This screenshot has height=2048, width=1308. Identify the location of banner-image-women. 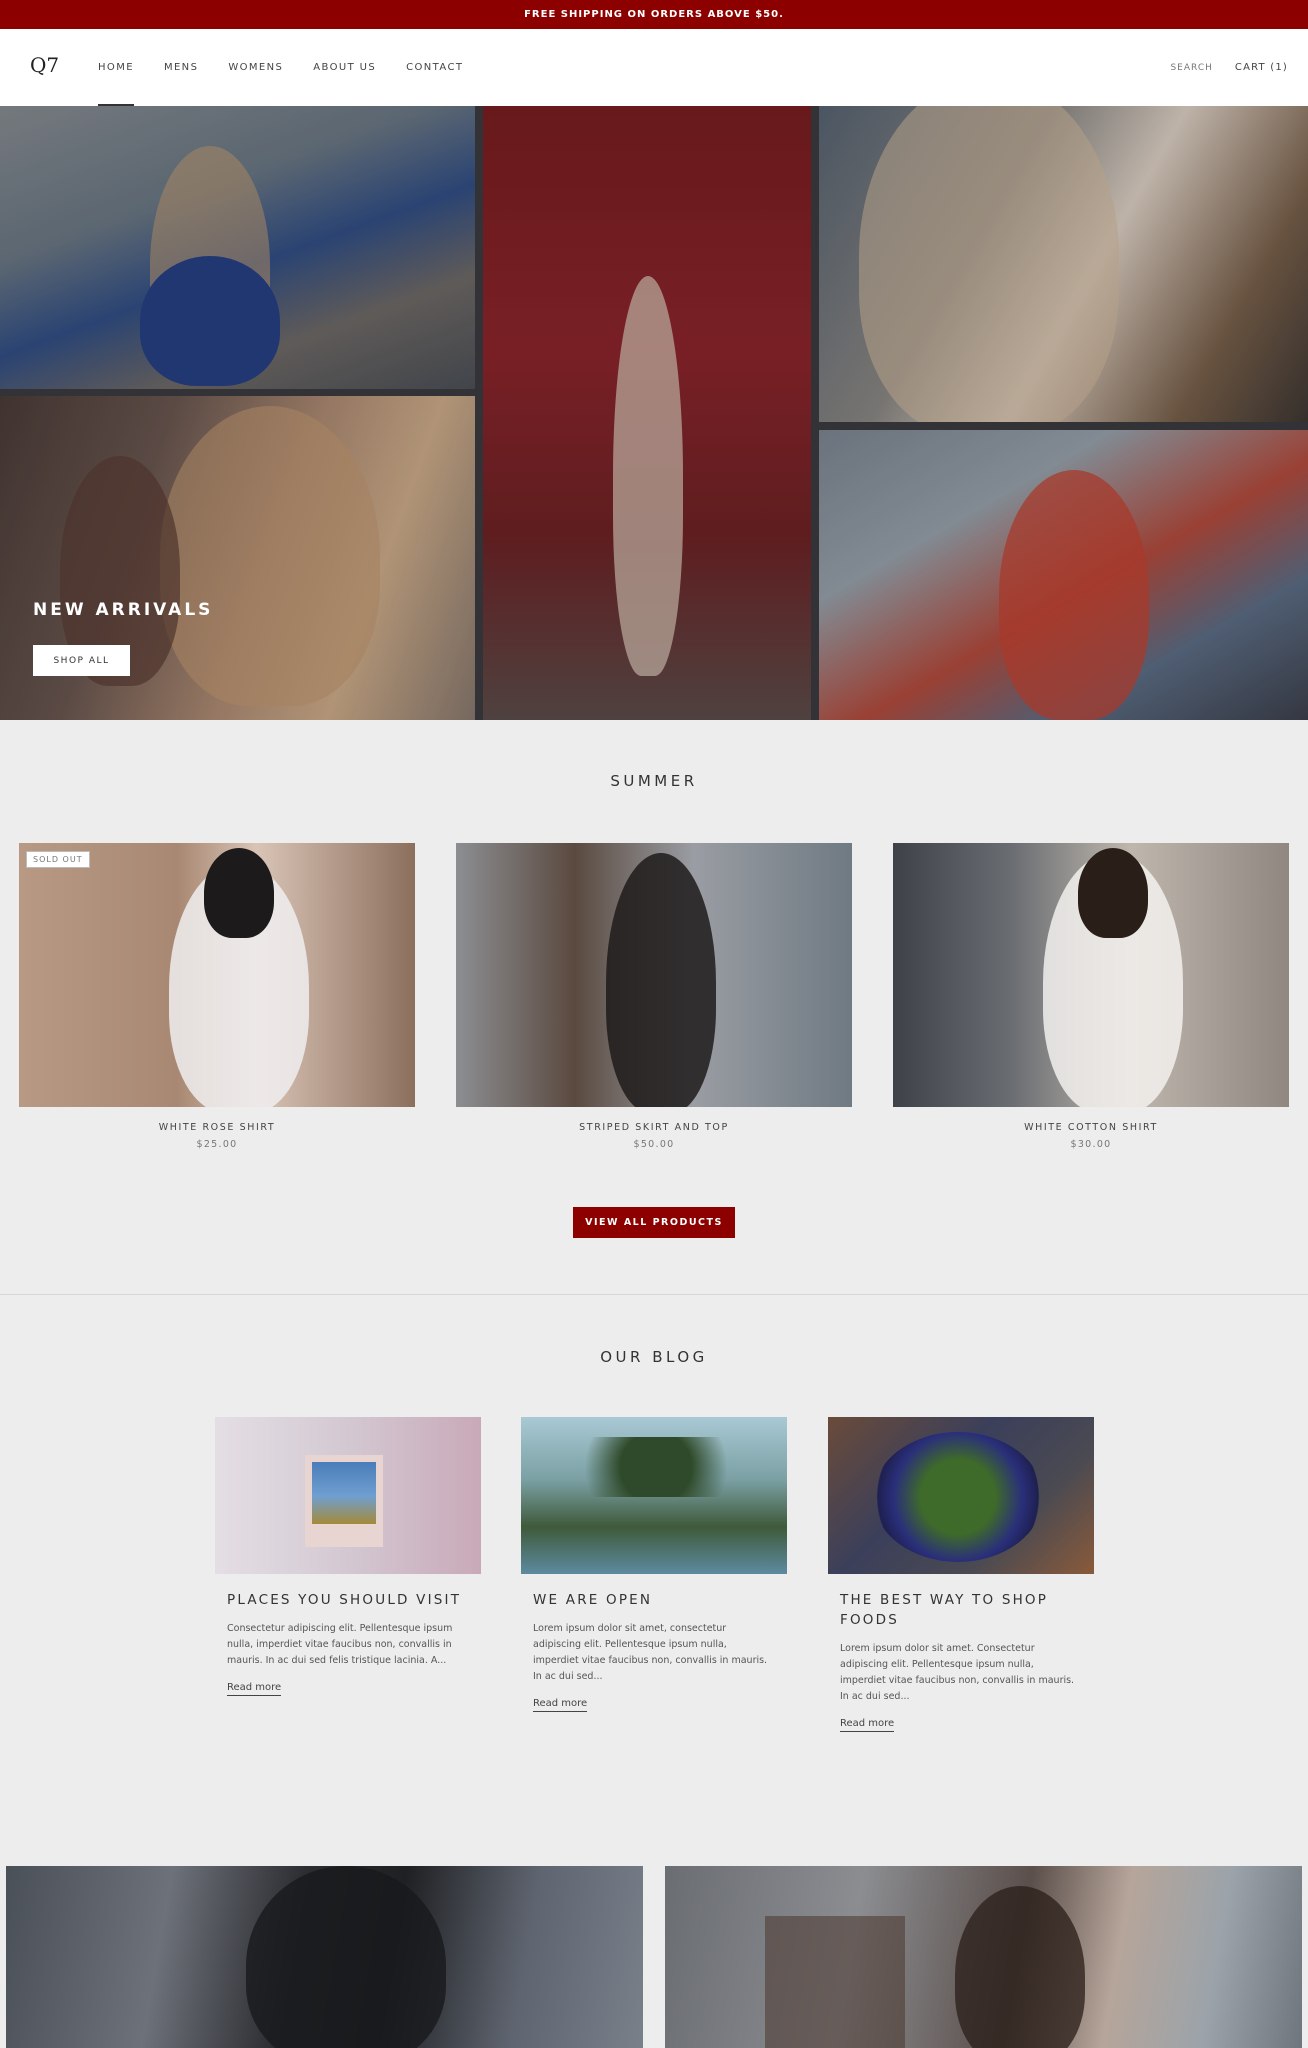
(983, 1957).